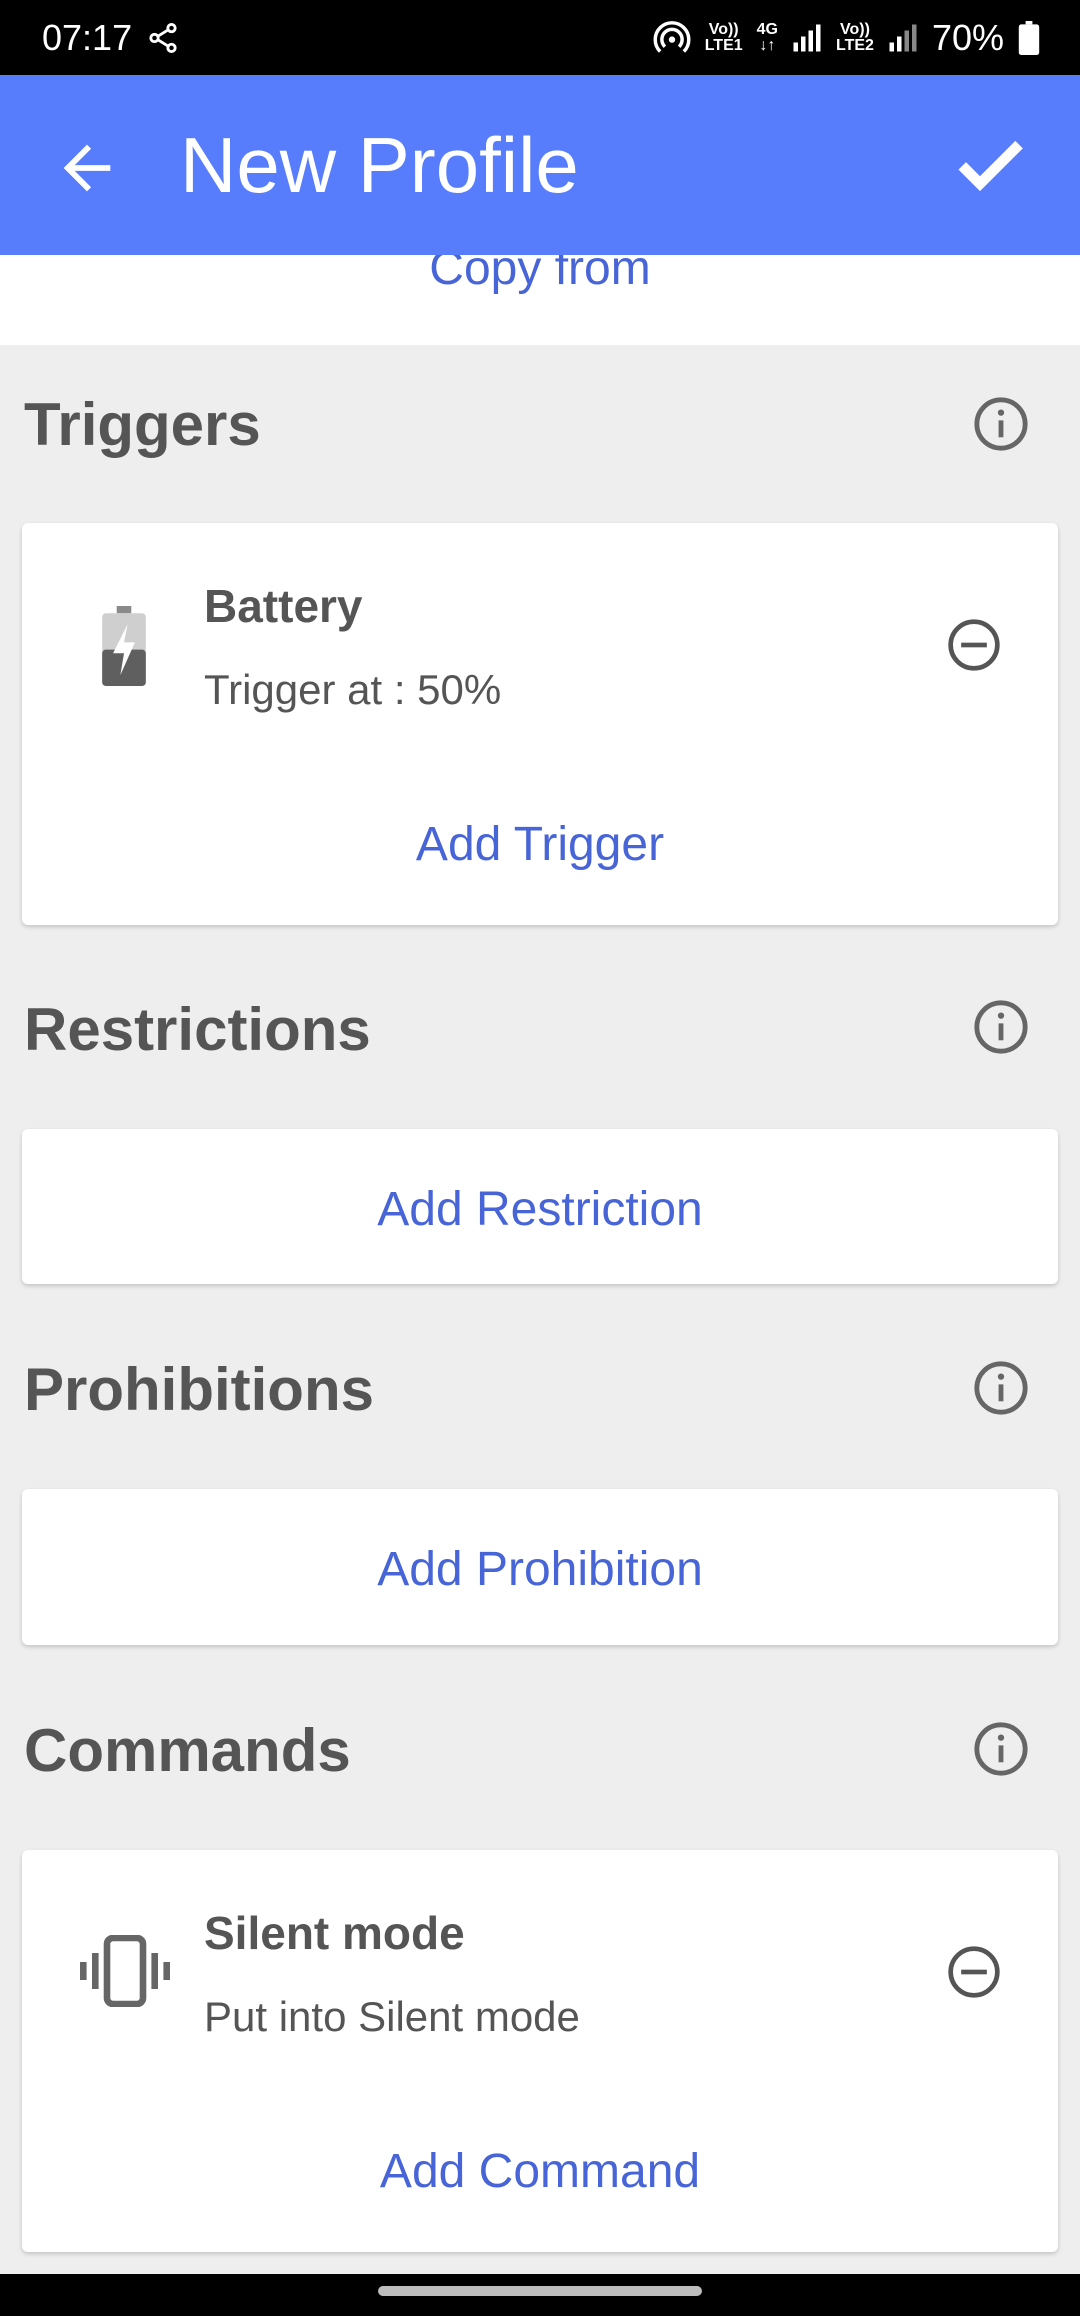  Describe the element at coordinates (197, 1029) in the screenshot. I see `restrictions-heading: Restrictions` at that location.